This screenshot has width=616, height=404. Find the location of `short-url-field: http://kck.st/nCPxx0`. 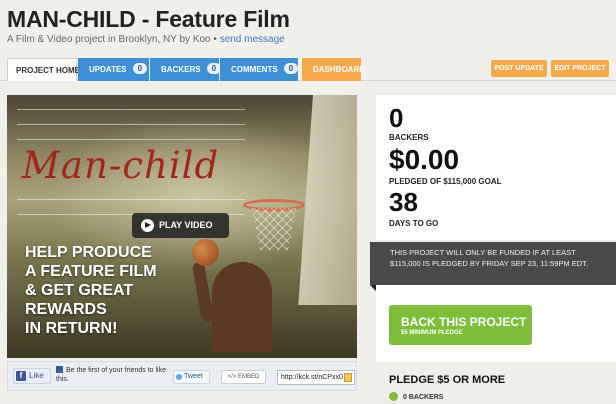

short-url-field: http://kck.st/nCPxx0 is located at coordinates (316, 377).